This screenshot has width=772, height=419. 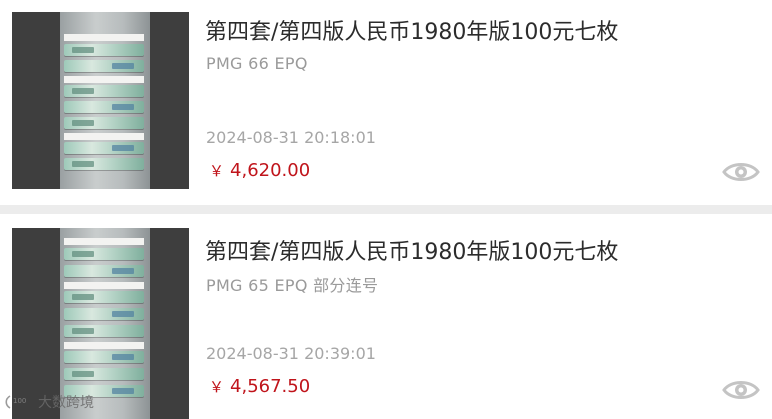 I want to click on price-amount: 4,620.00, so click(x=270, y=170).